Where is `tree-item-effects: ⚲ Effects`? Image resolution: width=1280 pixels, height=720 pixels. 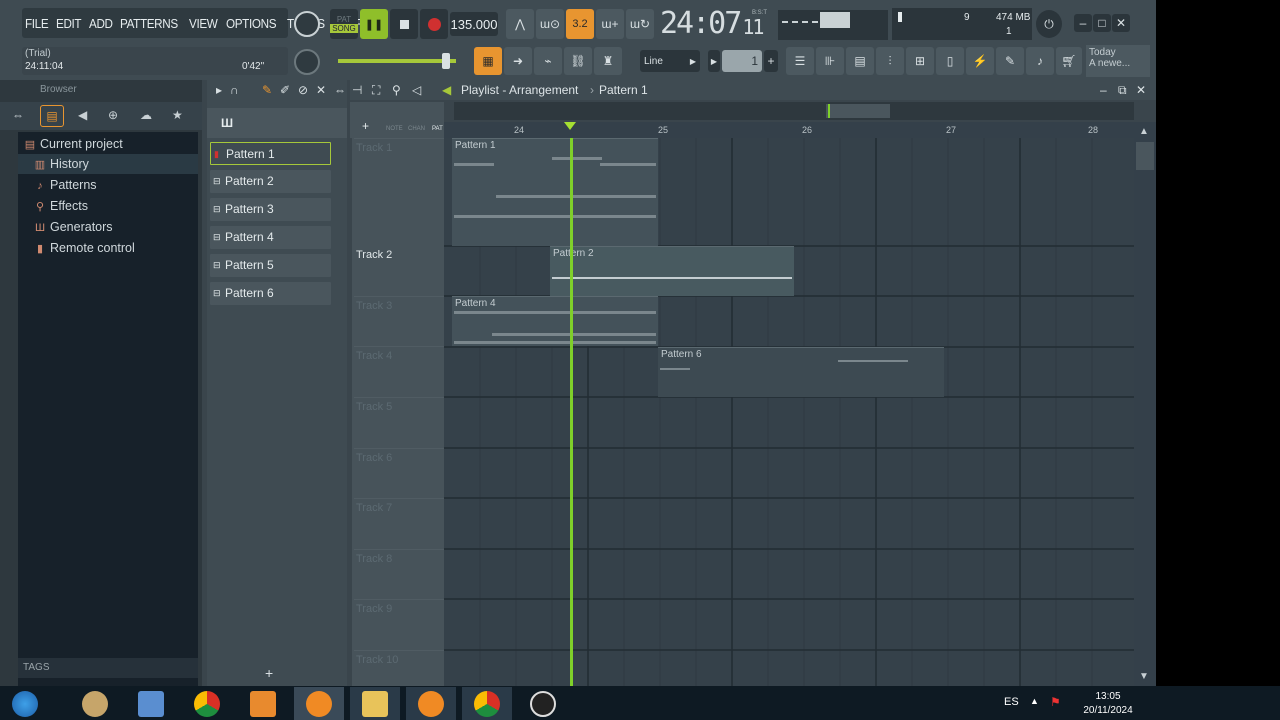
tree-item-effects: ⚲ Effects is located at coordinates (53, 206).